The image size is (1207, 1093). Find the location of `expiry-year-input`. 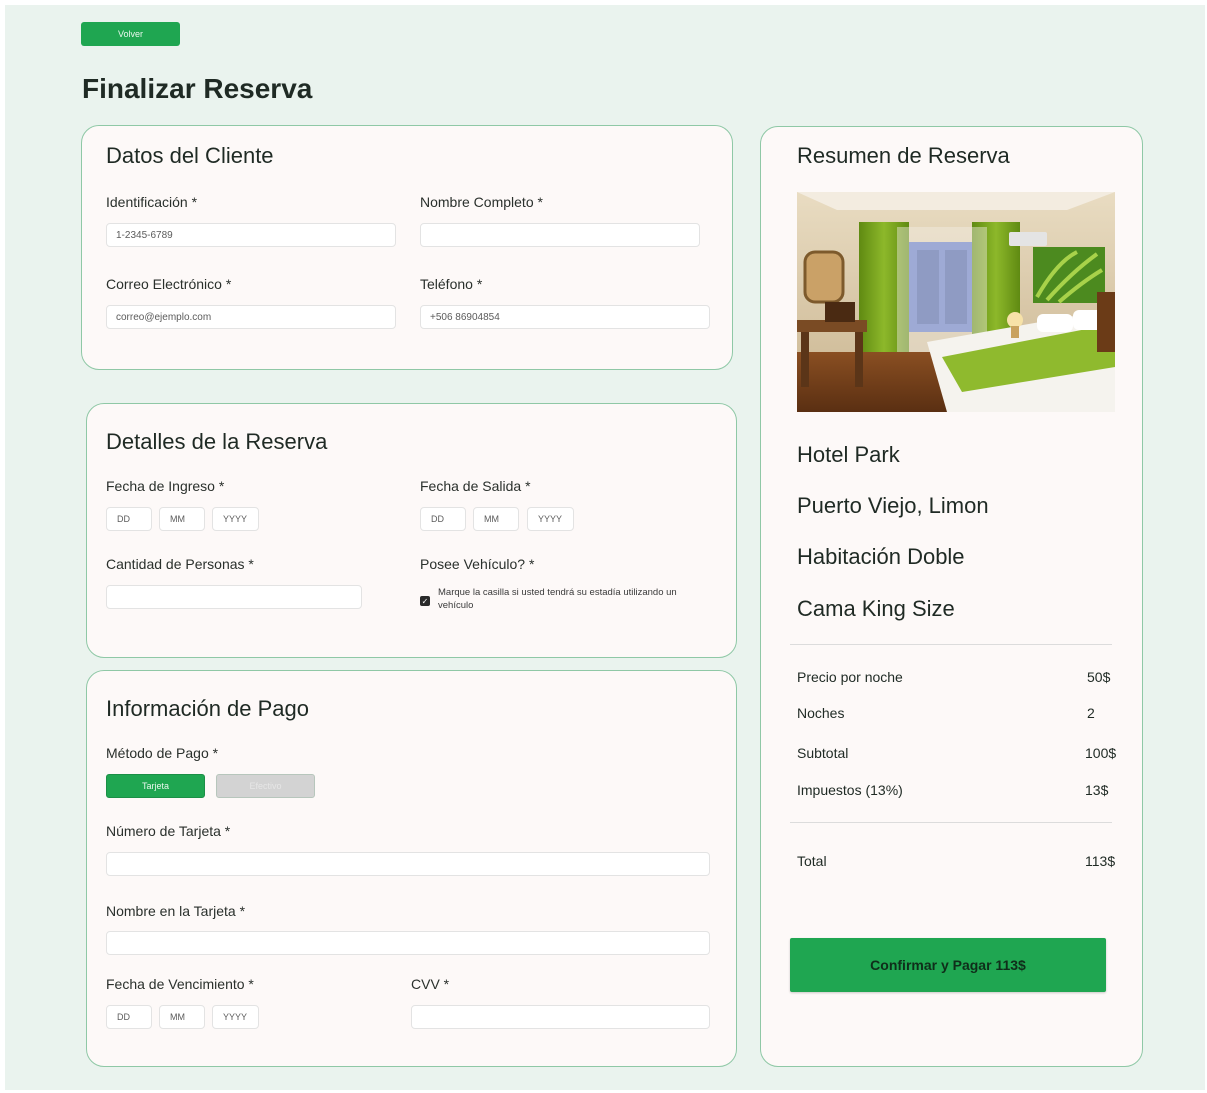

expiry-year-input is located at coordinates (235, 1017).